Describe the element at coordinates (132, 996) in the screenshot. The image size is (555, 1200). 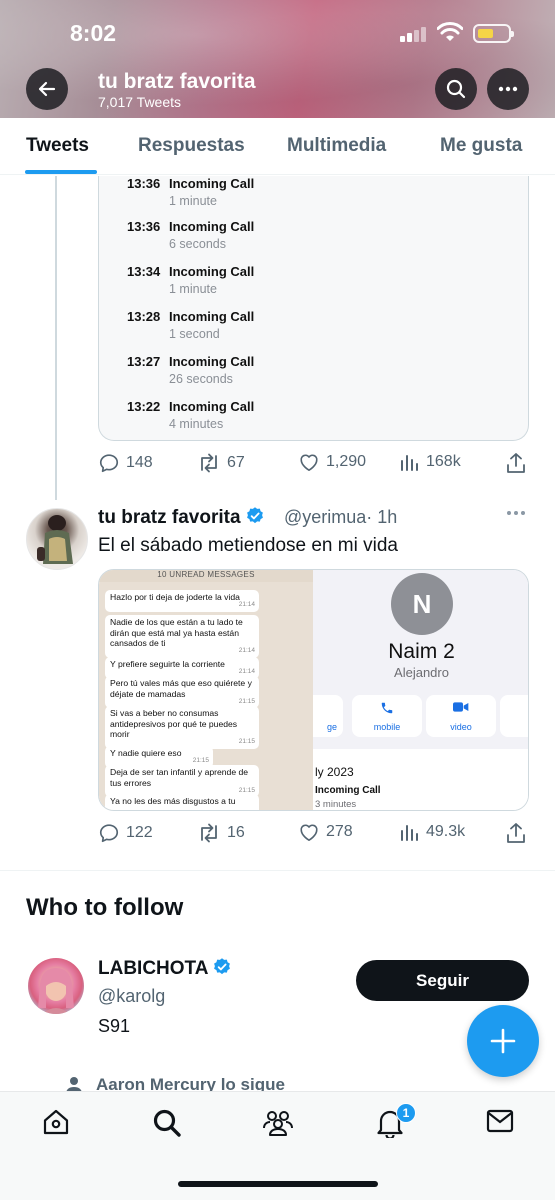
I see `follow-suggestion-handle: @karolg` at that location.